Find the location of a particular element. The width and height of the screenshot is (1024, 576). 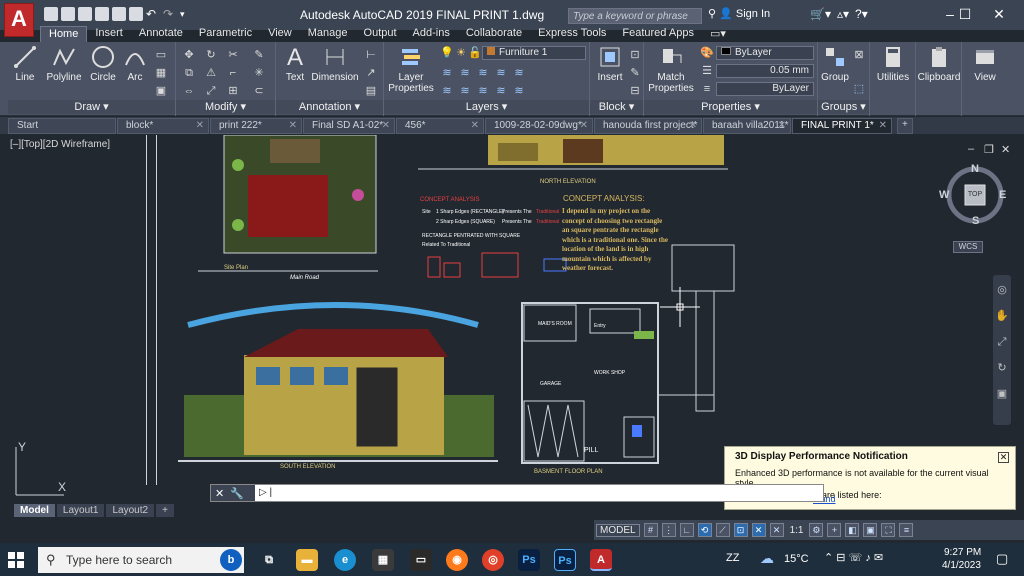

lineweight-select: 0.05 mm is located at coordinates (765, 71).